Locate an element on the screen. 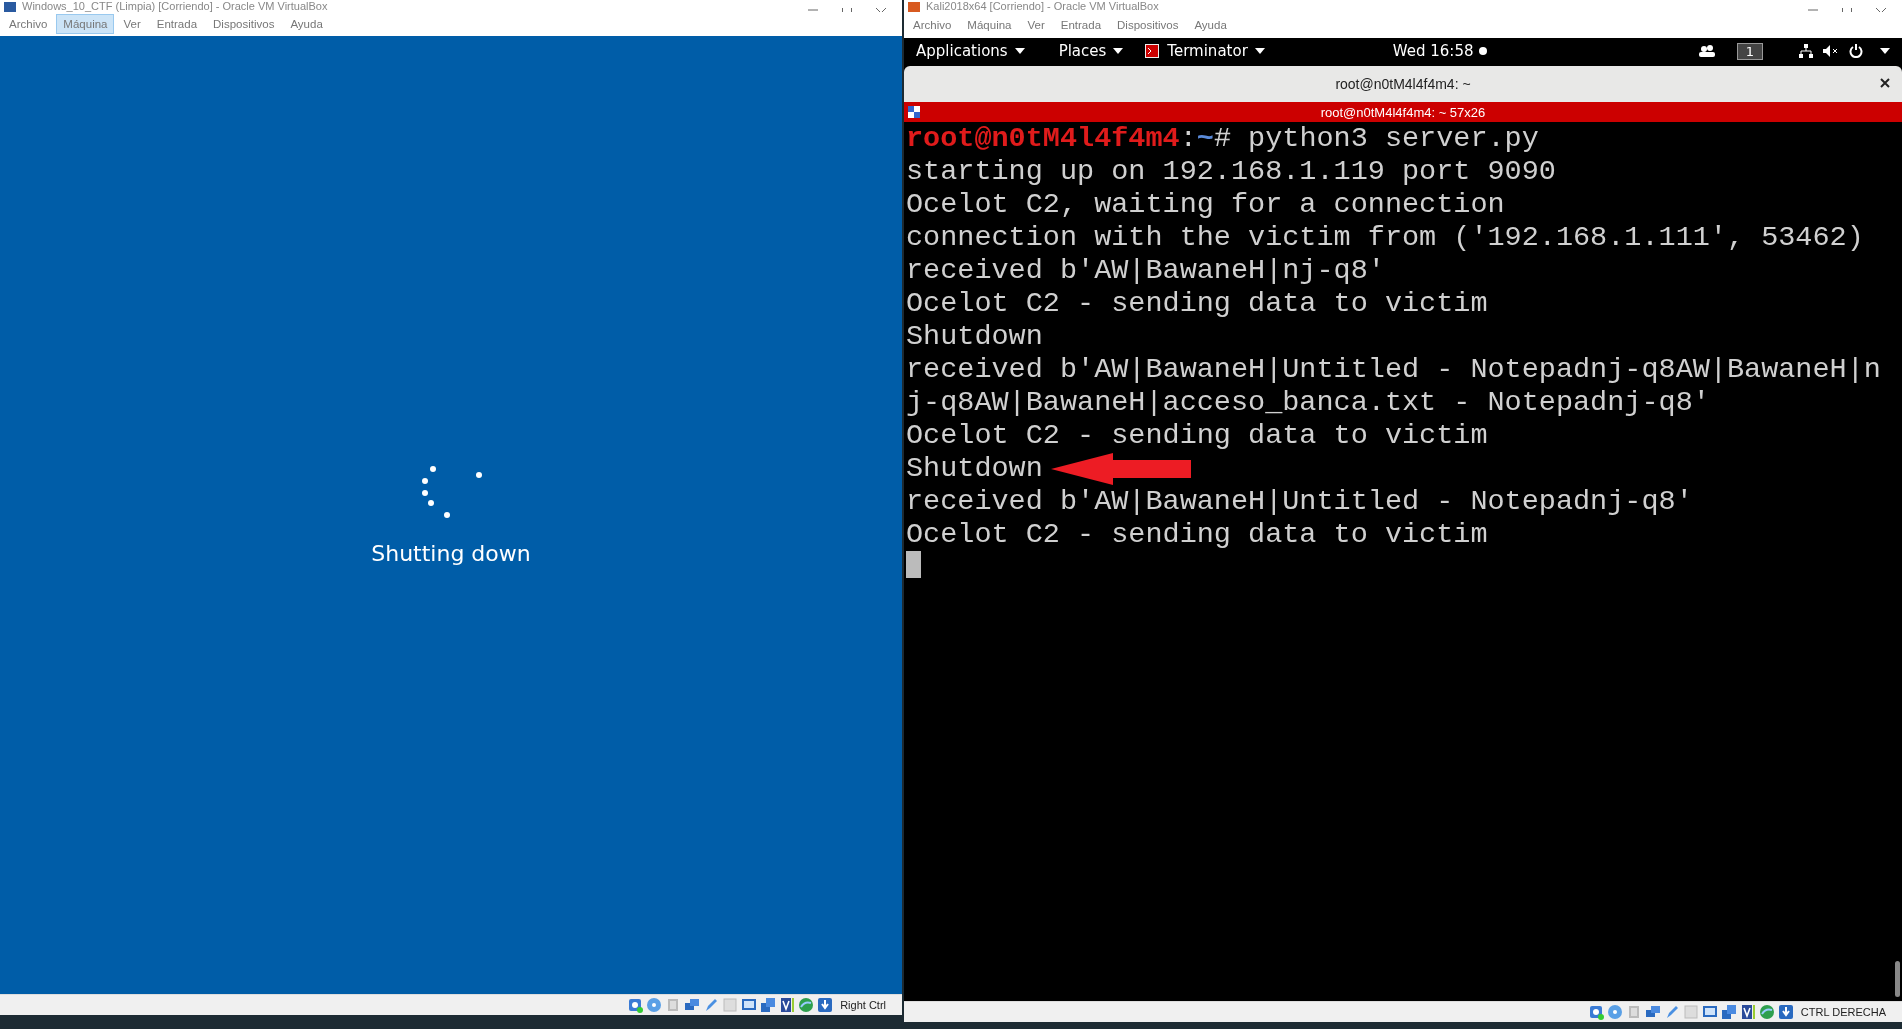 This screenshot has height=1029, width=1902. dot-icon is located at coordinates (1482, 51).